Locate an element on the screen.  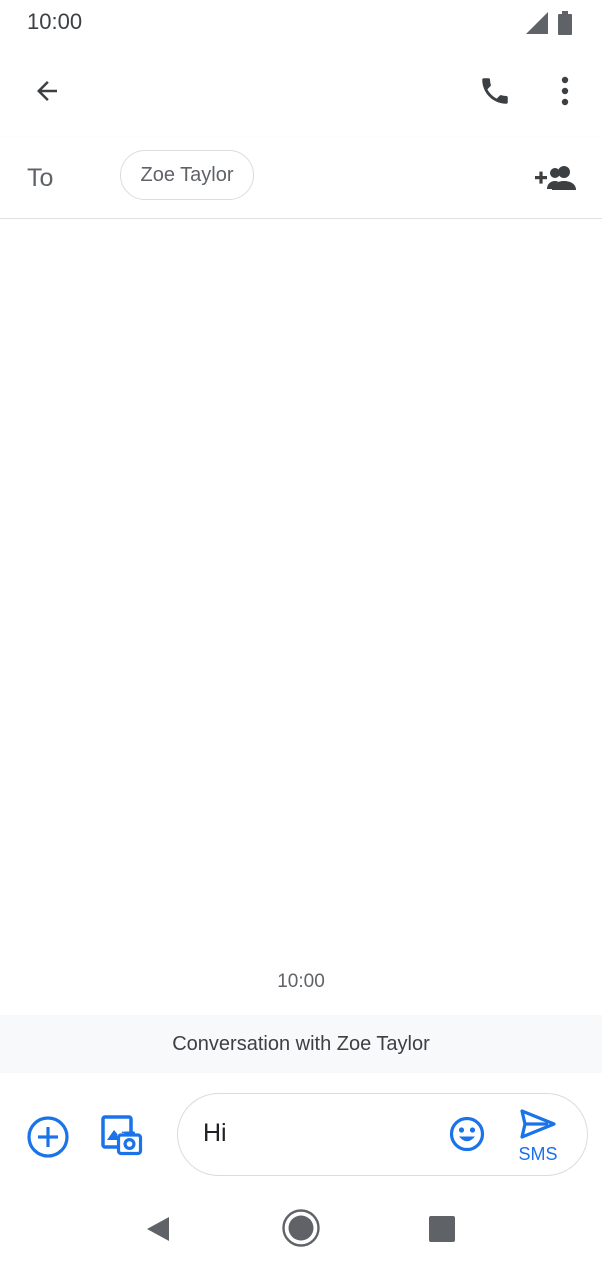
add-people-button is located at coordinates (555, 178).